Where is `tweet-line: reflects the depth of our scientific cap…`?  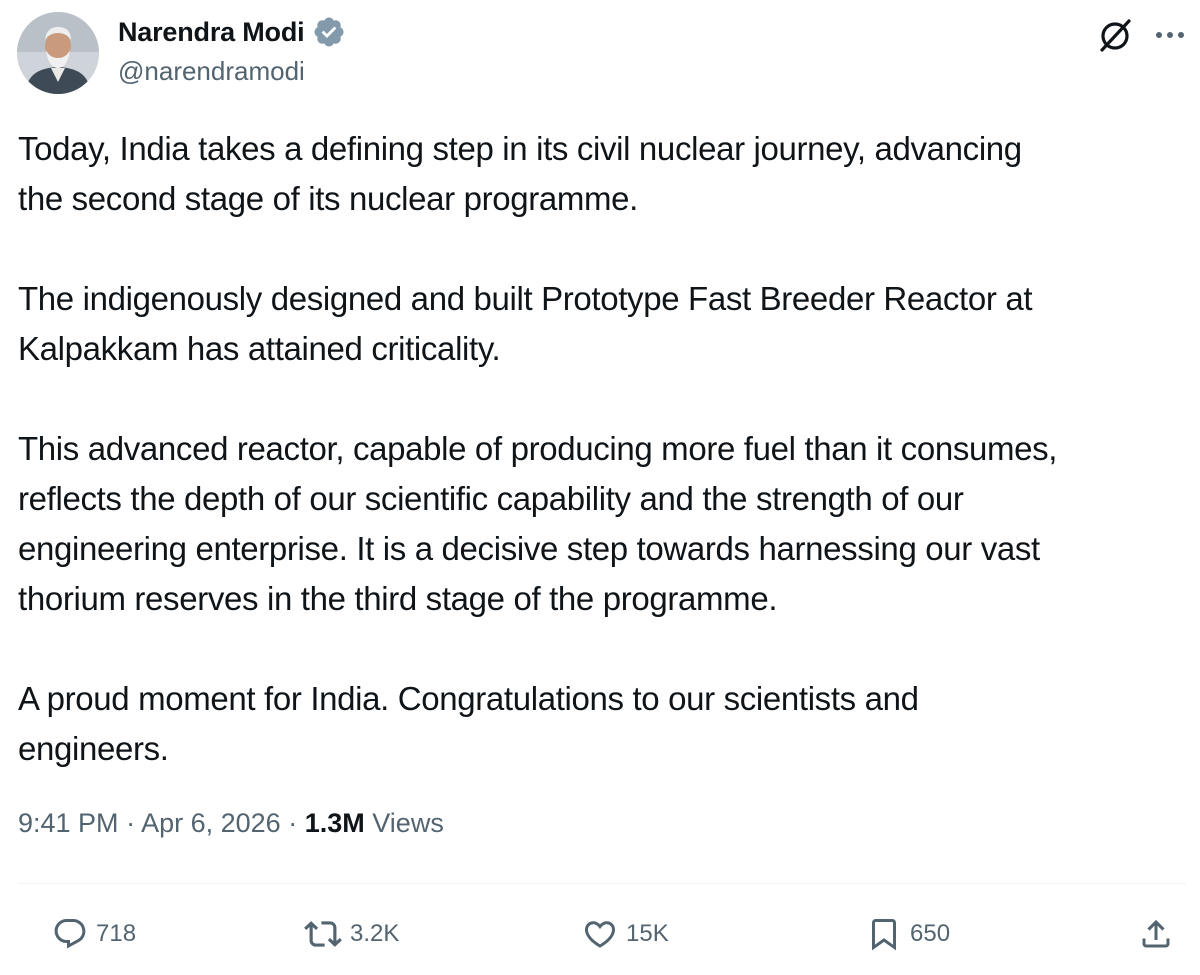 tweet-line: reflects the depth of our scientific cap… is located at coordinates (491, 498).